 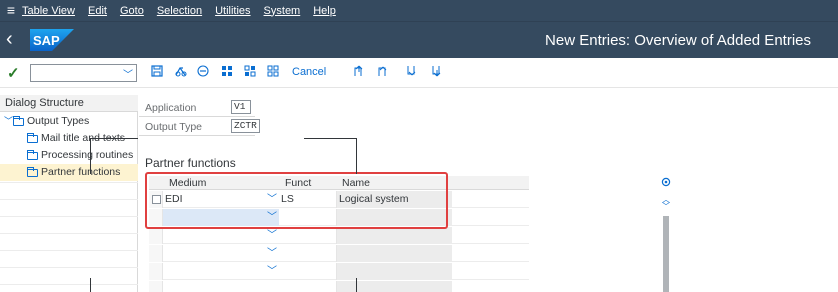 I want to click on menu-utilities: Utilities, so click(x=232, y=11).